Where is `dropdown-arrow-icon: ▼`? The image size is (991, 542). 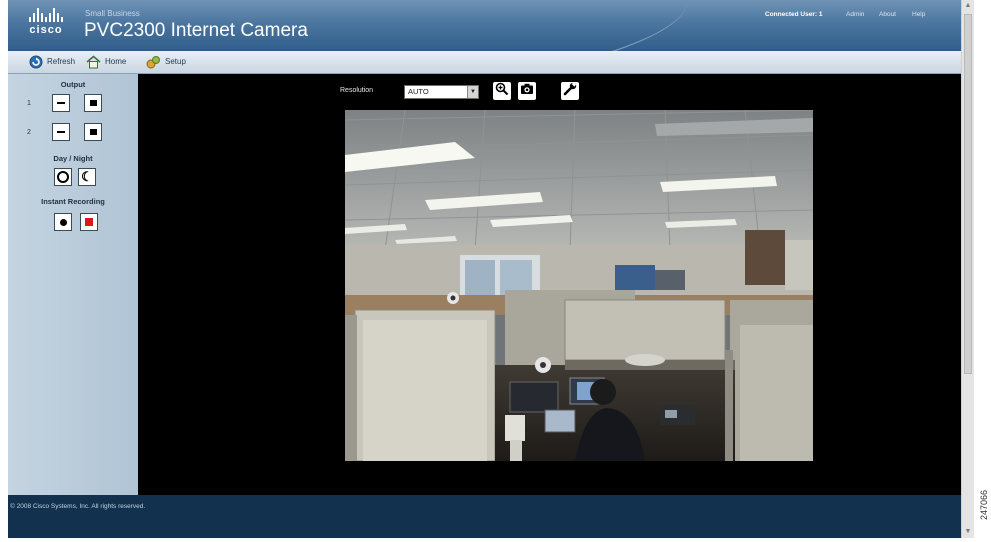 dropdown-arrow-icon: ▼ is located at coordinates (472, 92).